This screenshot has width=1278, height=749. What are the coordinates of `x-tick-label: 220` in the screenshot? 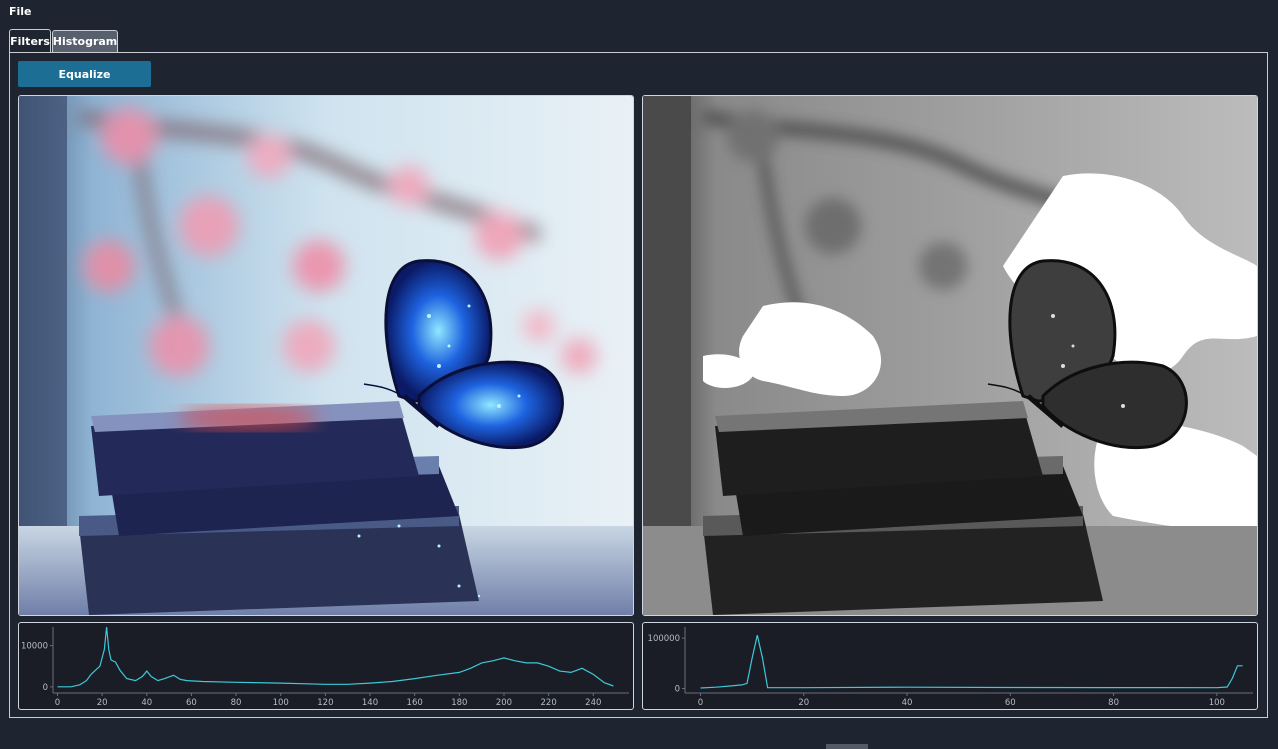 It's located at (549, 703).